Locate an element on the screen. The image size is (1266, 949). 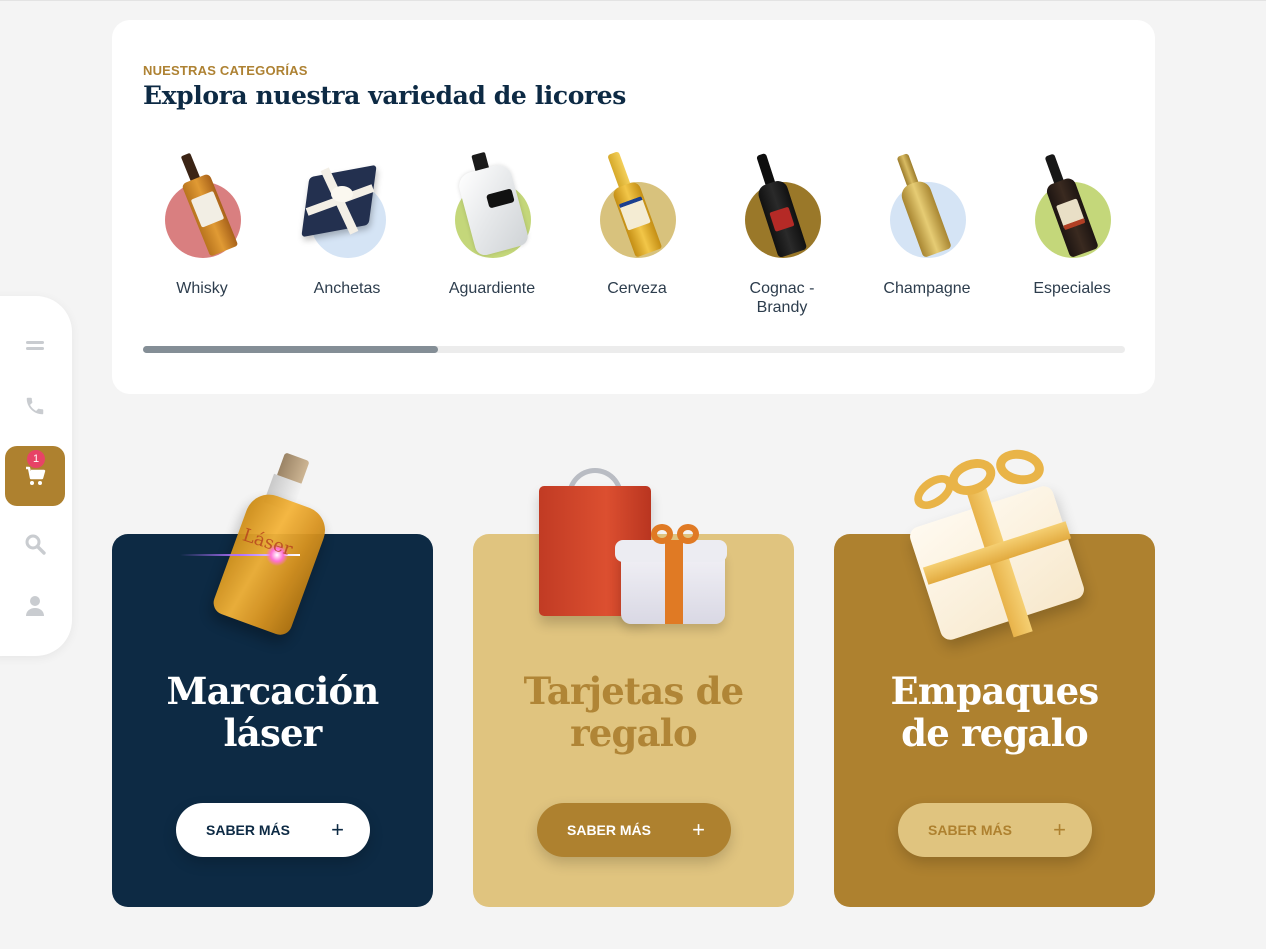
category-especiales: Especiales is located at coordinates (1072, 223).